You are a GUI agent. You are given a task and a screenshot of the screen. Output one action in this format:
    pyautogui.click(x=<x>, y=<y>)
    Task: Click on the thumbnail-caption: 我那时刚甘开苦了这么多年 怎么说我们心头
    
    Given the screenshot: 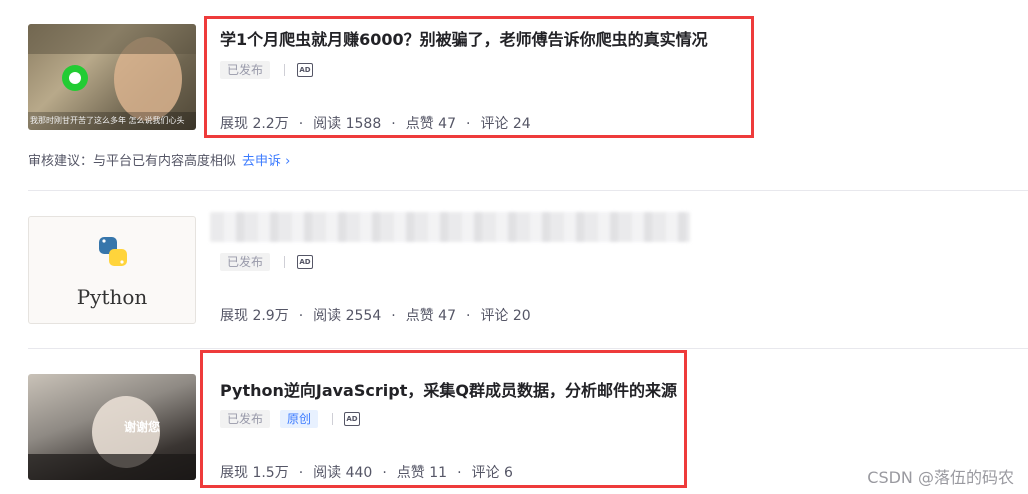 What is the action you would take?
    pyautogui.click(x=107, y=120)
    